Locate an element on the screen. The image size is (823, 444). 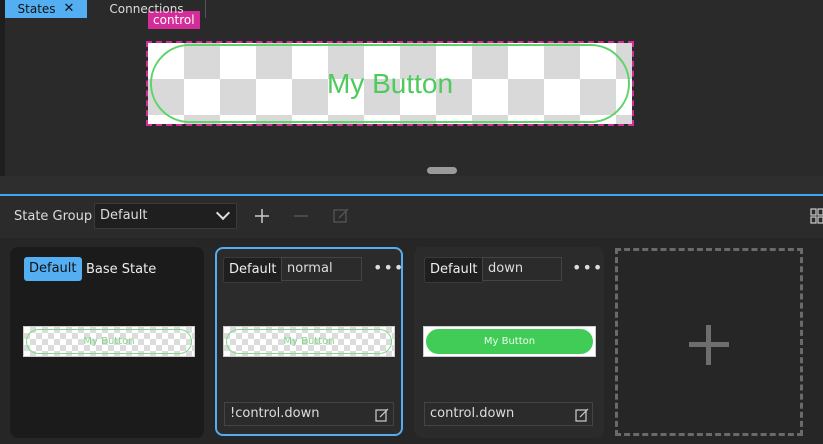
close-icon: ✕ is located at coordinates (69, 9).